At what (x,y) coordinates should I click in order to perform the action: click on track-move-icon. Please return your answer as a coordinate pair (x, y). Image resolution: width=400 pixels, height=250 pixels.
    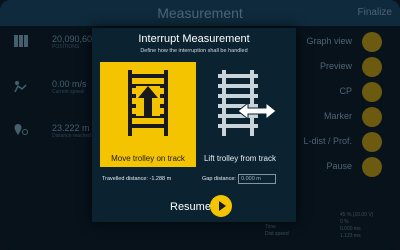
    Looking at the image, I should click on (148, 103).